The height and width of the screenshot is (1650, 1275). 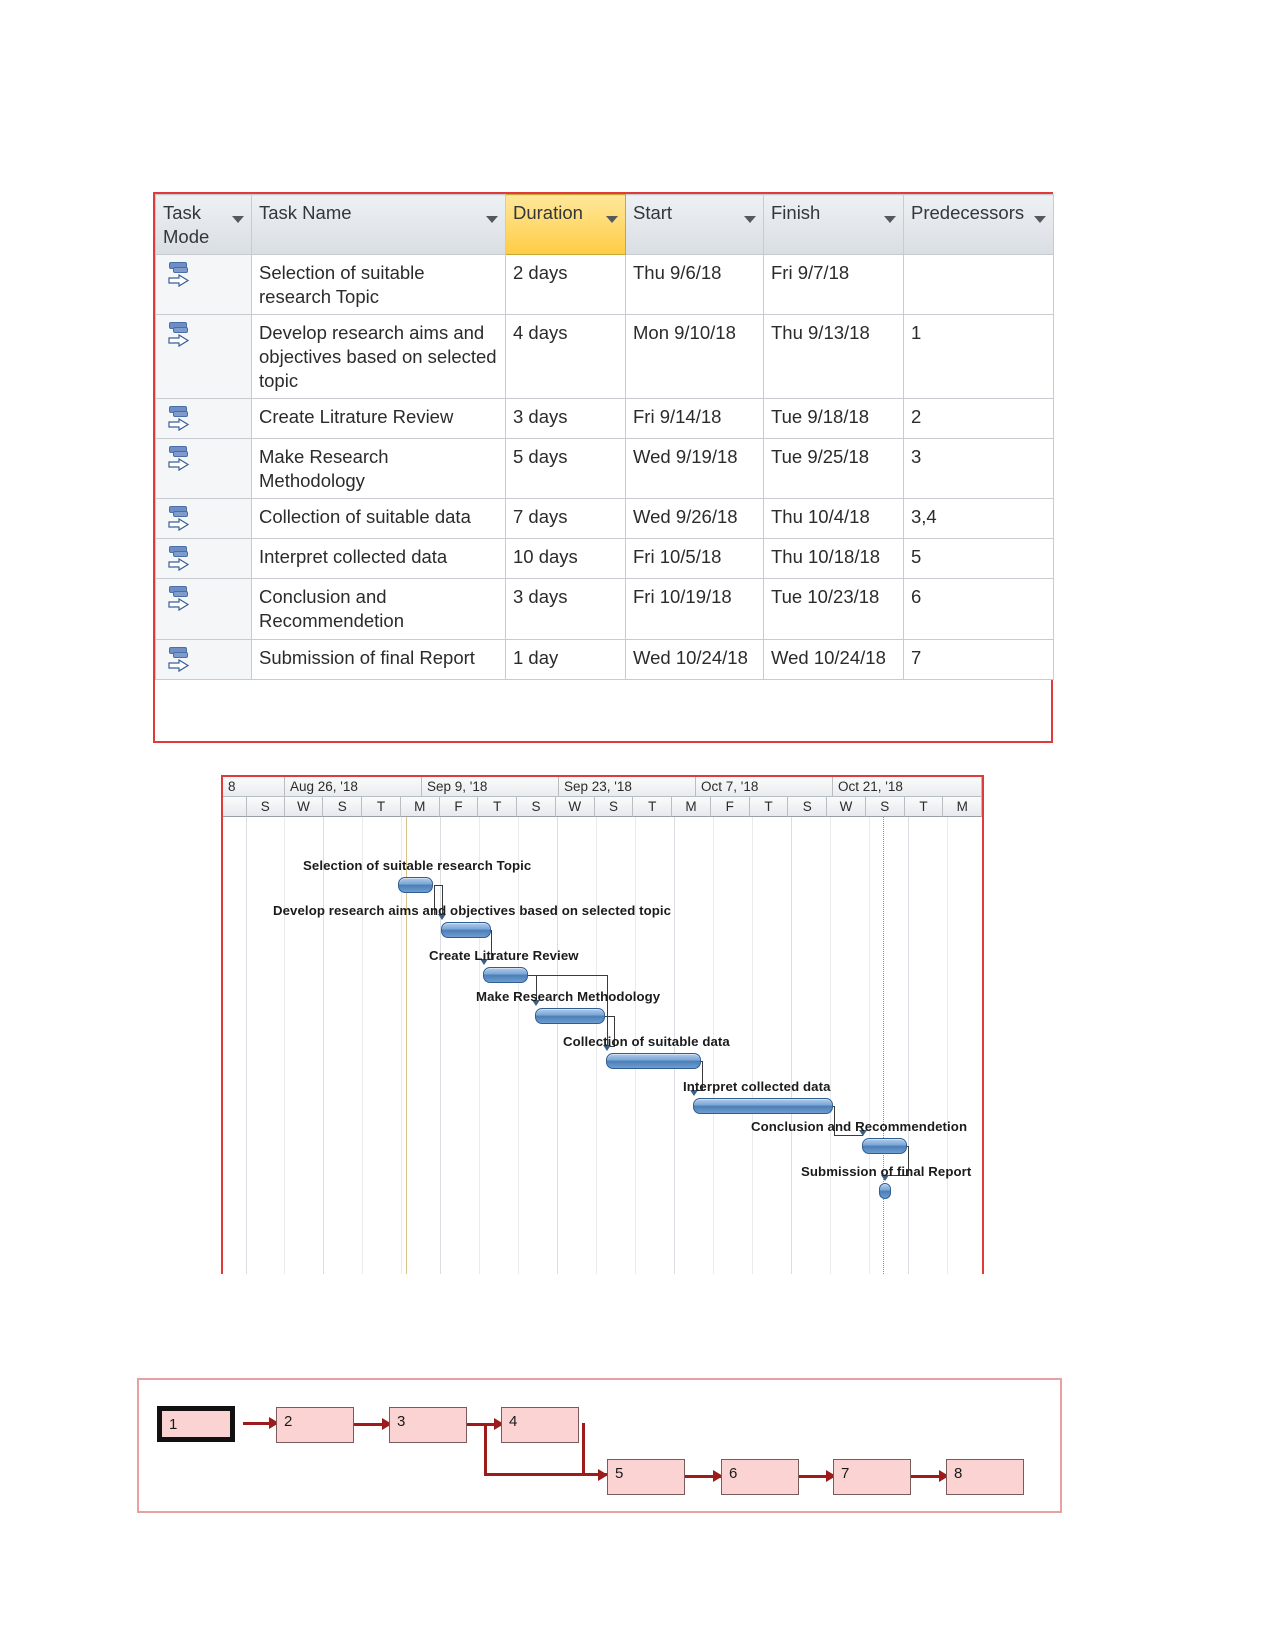 I want to click on cell-predecessors: 3,4, so click(x=978, y=519).